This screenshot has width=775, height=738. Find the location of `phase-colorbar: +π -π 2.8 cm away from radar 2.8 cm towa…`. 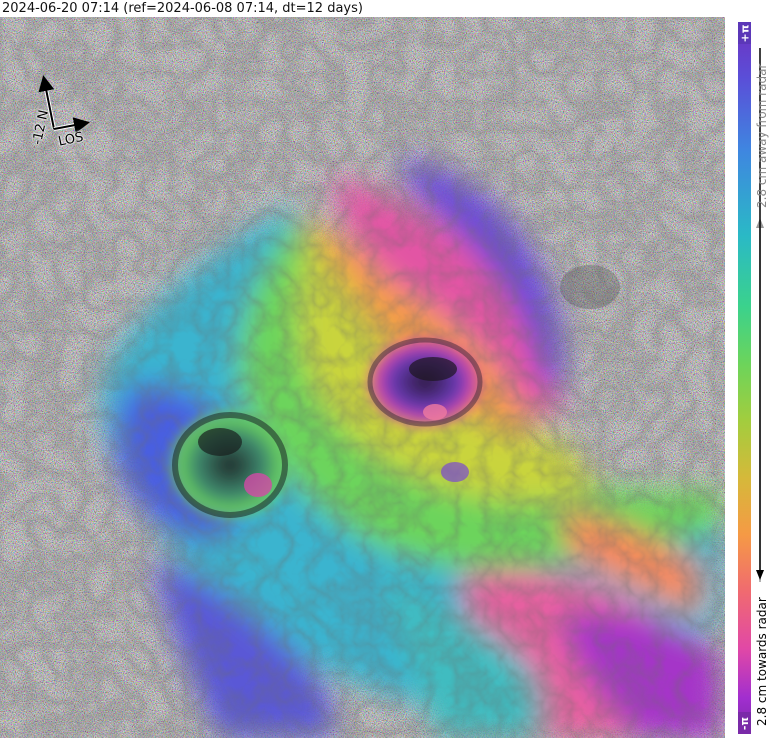

phase-colorbar: +π -π 2.8 cm away from radar 2.8 cm towa… is located at coordinates (753, 378).